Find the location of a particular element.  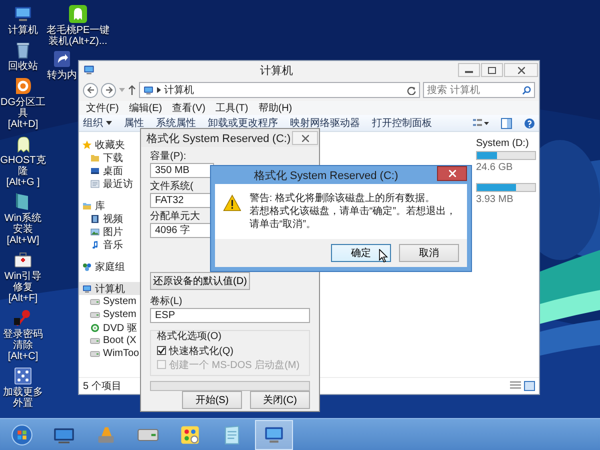

nav-item: 最近访 is located at coordinates (114, 183).